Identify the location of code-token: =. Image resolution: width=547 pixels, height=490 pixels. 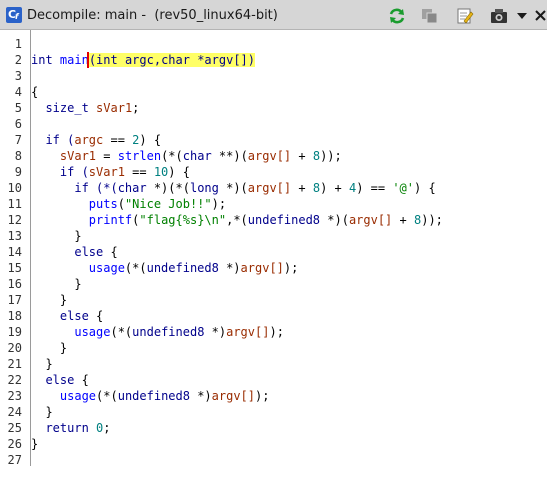
(107, 156).